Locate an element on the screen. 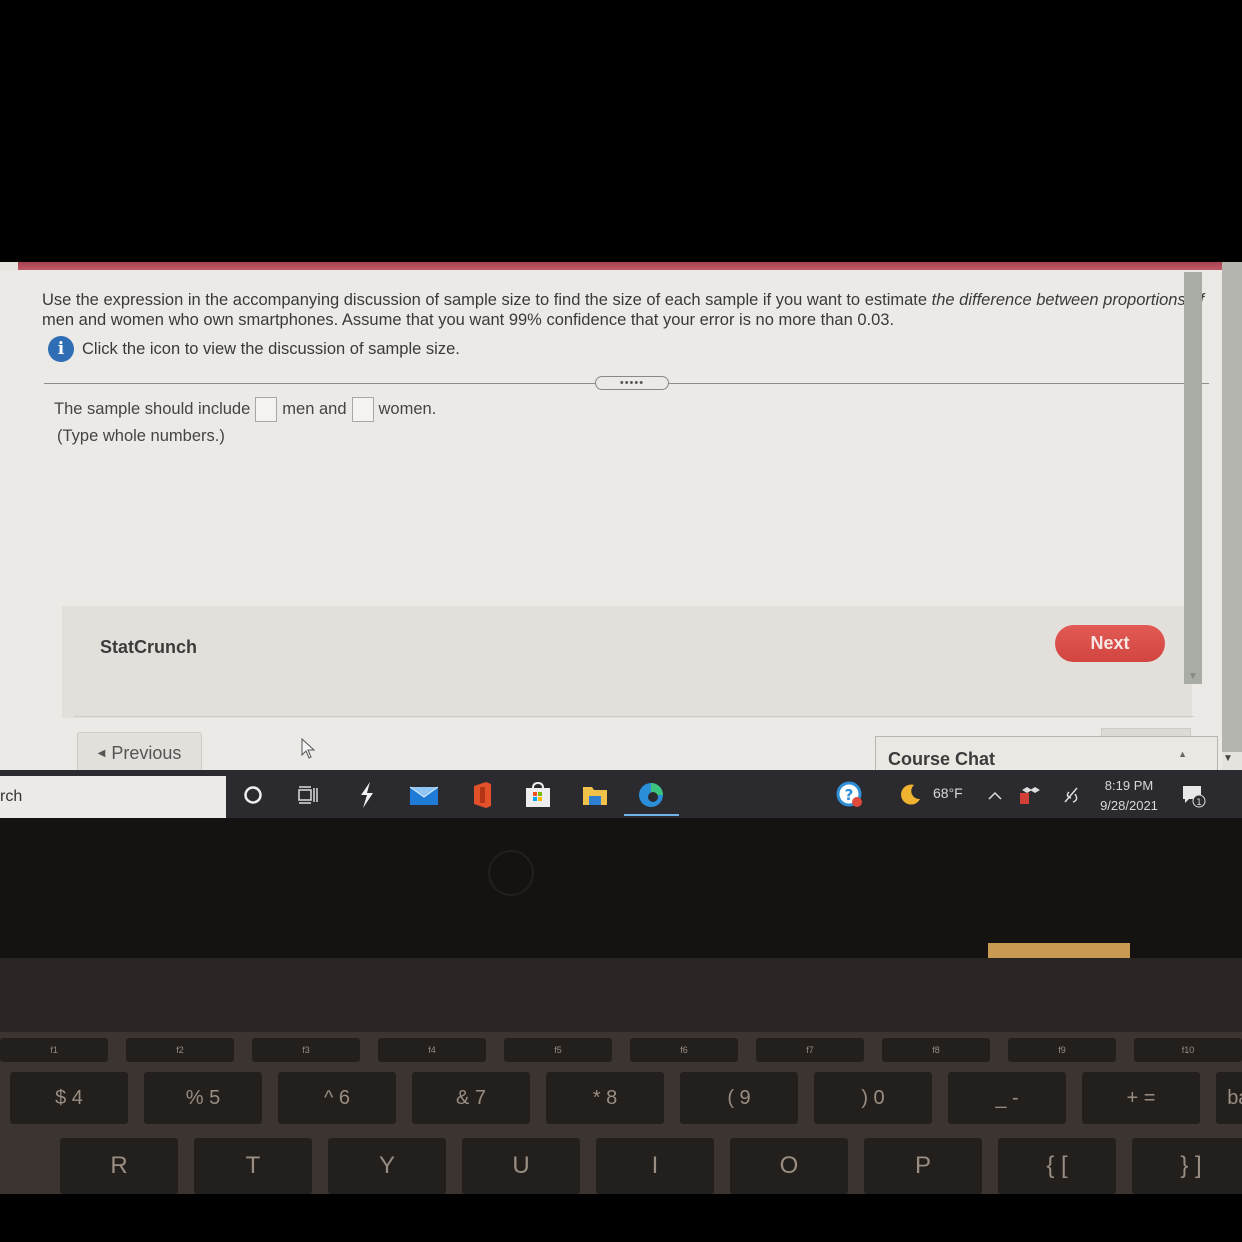 This screenshot has height=1242, width=1242. keyboard-key: backspace is located at coordinates (1229, 1098).